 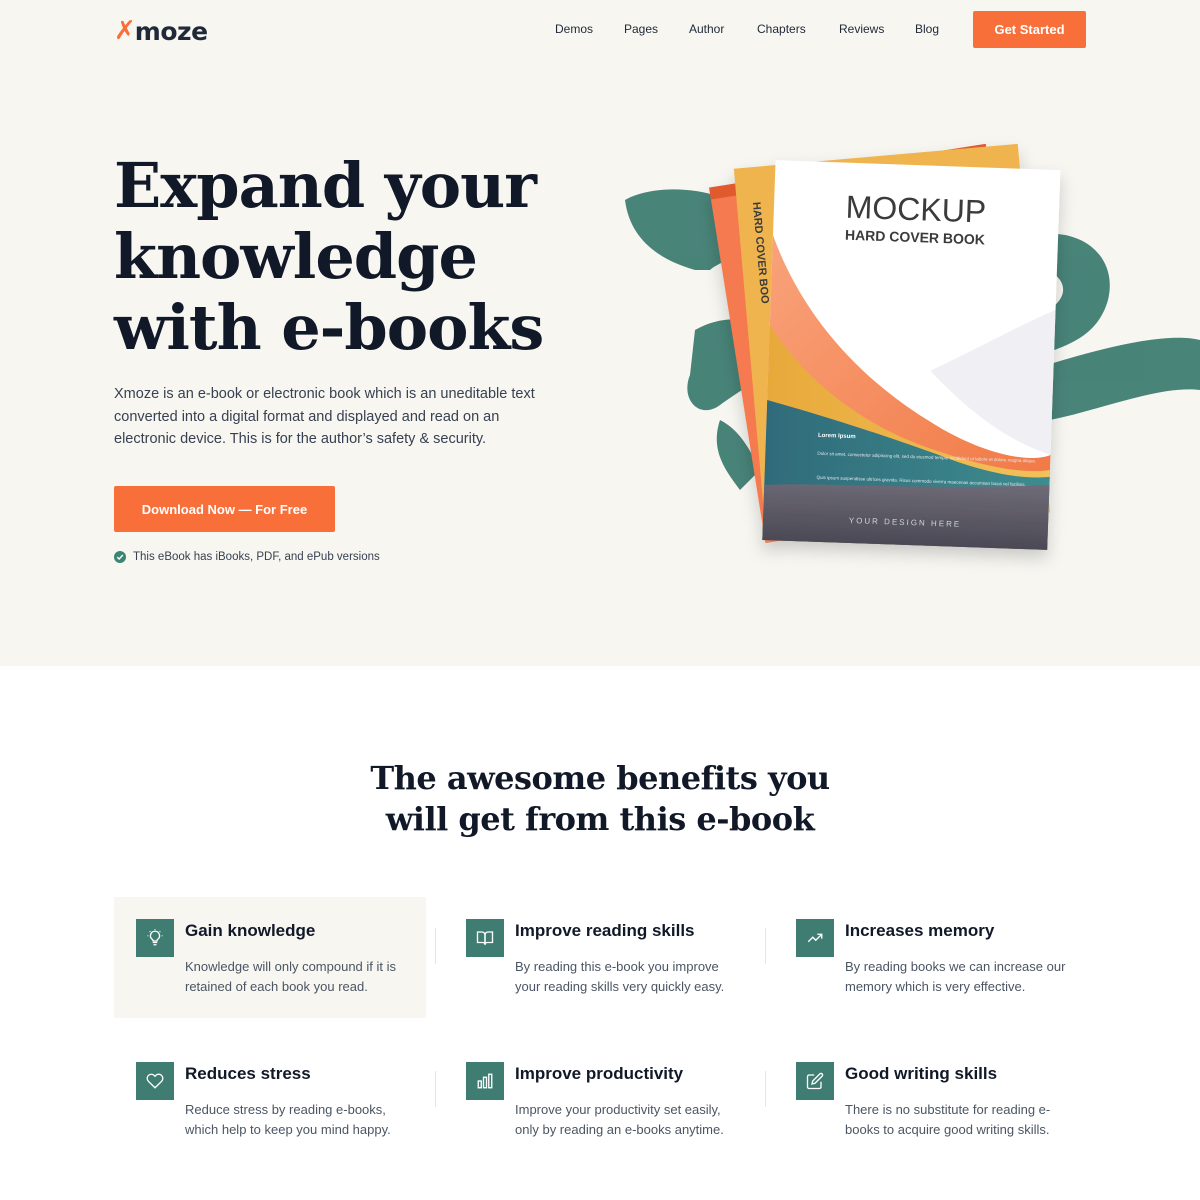 What do you see at coordinates (574, 29) in the screenshot?
I see `nav-link-demos: Demos` at bounding box center [574, 29].